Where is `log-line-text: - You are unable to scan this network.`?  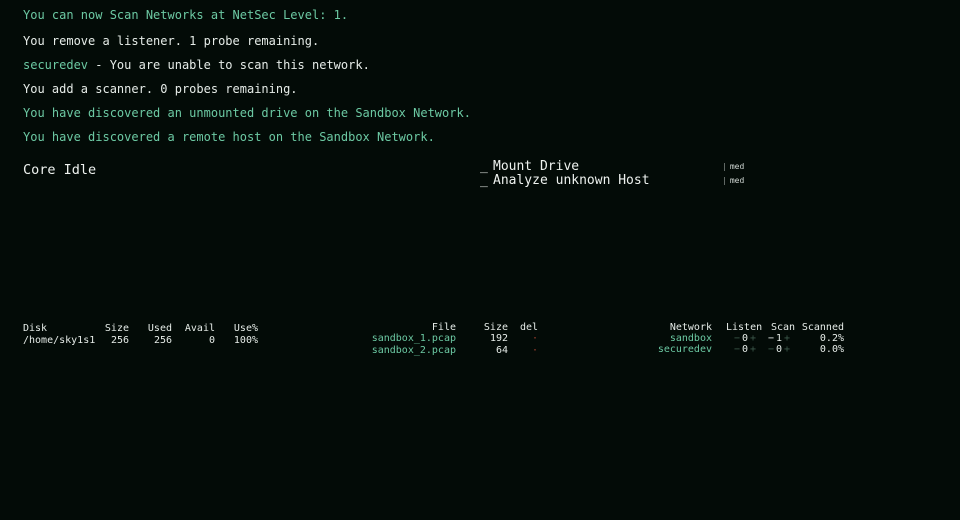
log-line-text: - You are unable to scan this network. is located at coordinates (229, 65).